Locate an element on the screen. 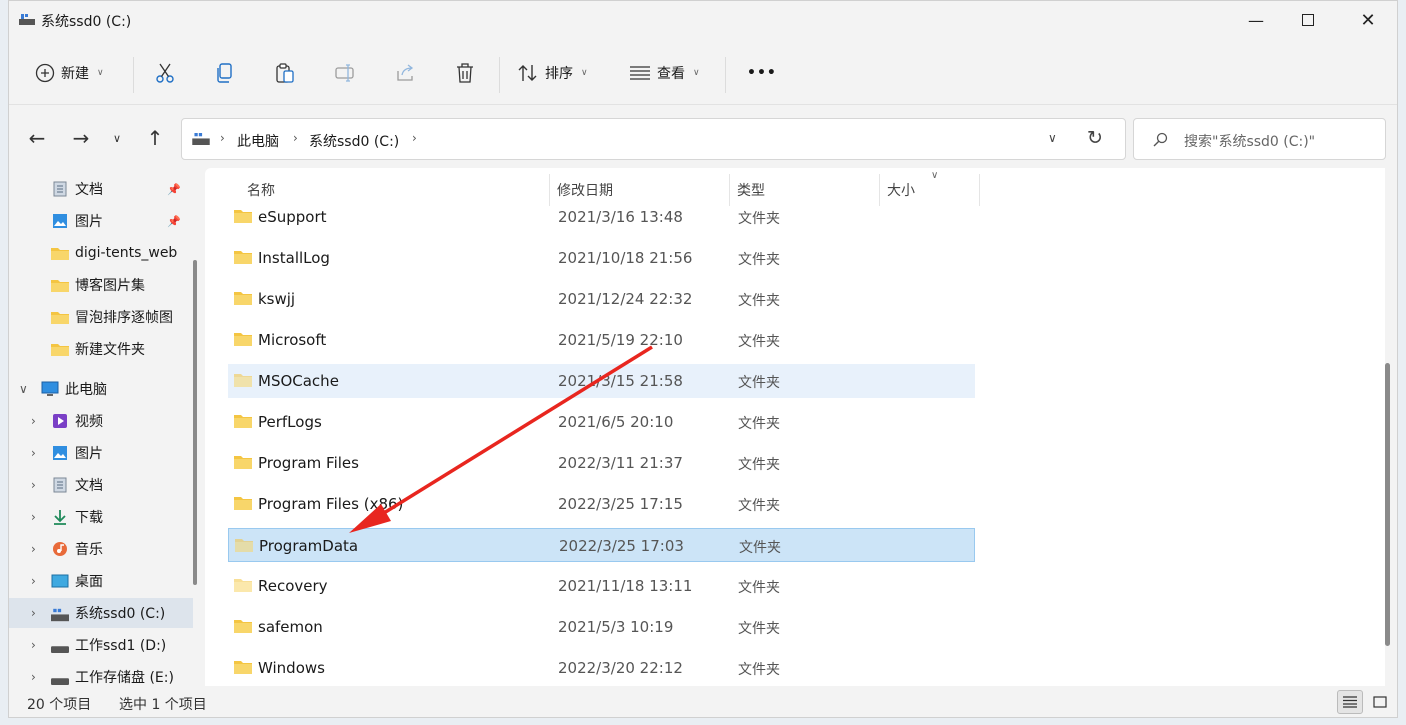  maximize-button is located at coordinates (1308, 20).